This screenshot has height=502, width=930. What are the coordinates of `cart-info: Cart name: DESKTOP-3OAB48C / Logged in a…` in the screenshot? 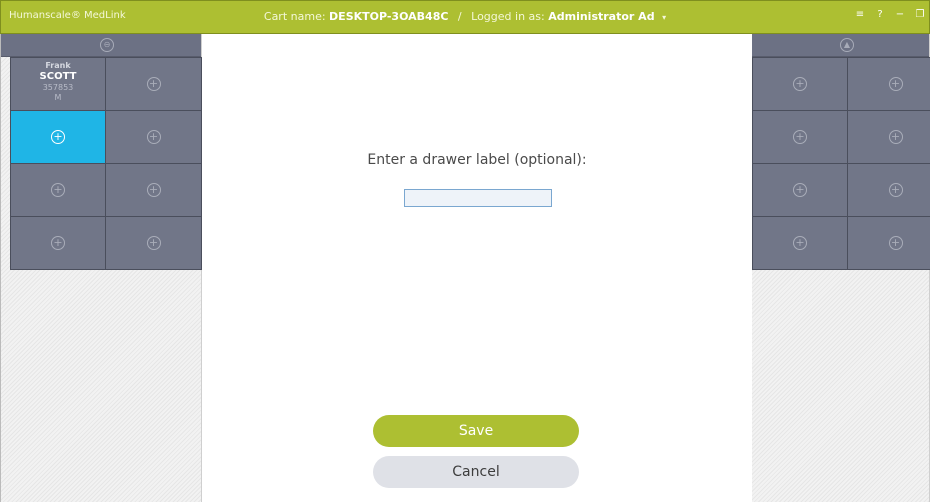 It's located at (465, 16).